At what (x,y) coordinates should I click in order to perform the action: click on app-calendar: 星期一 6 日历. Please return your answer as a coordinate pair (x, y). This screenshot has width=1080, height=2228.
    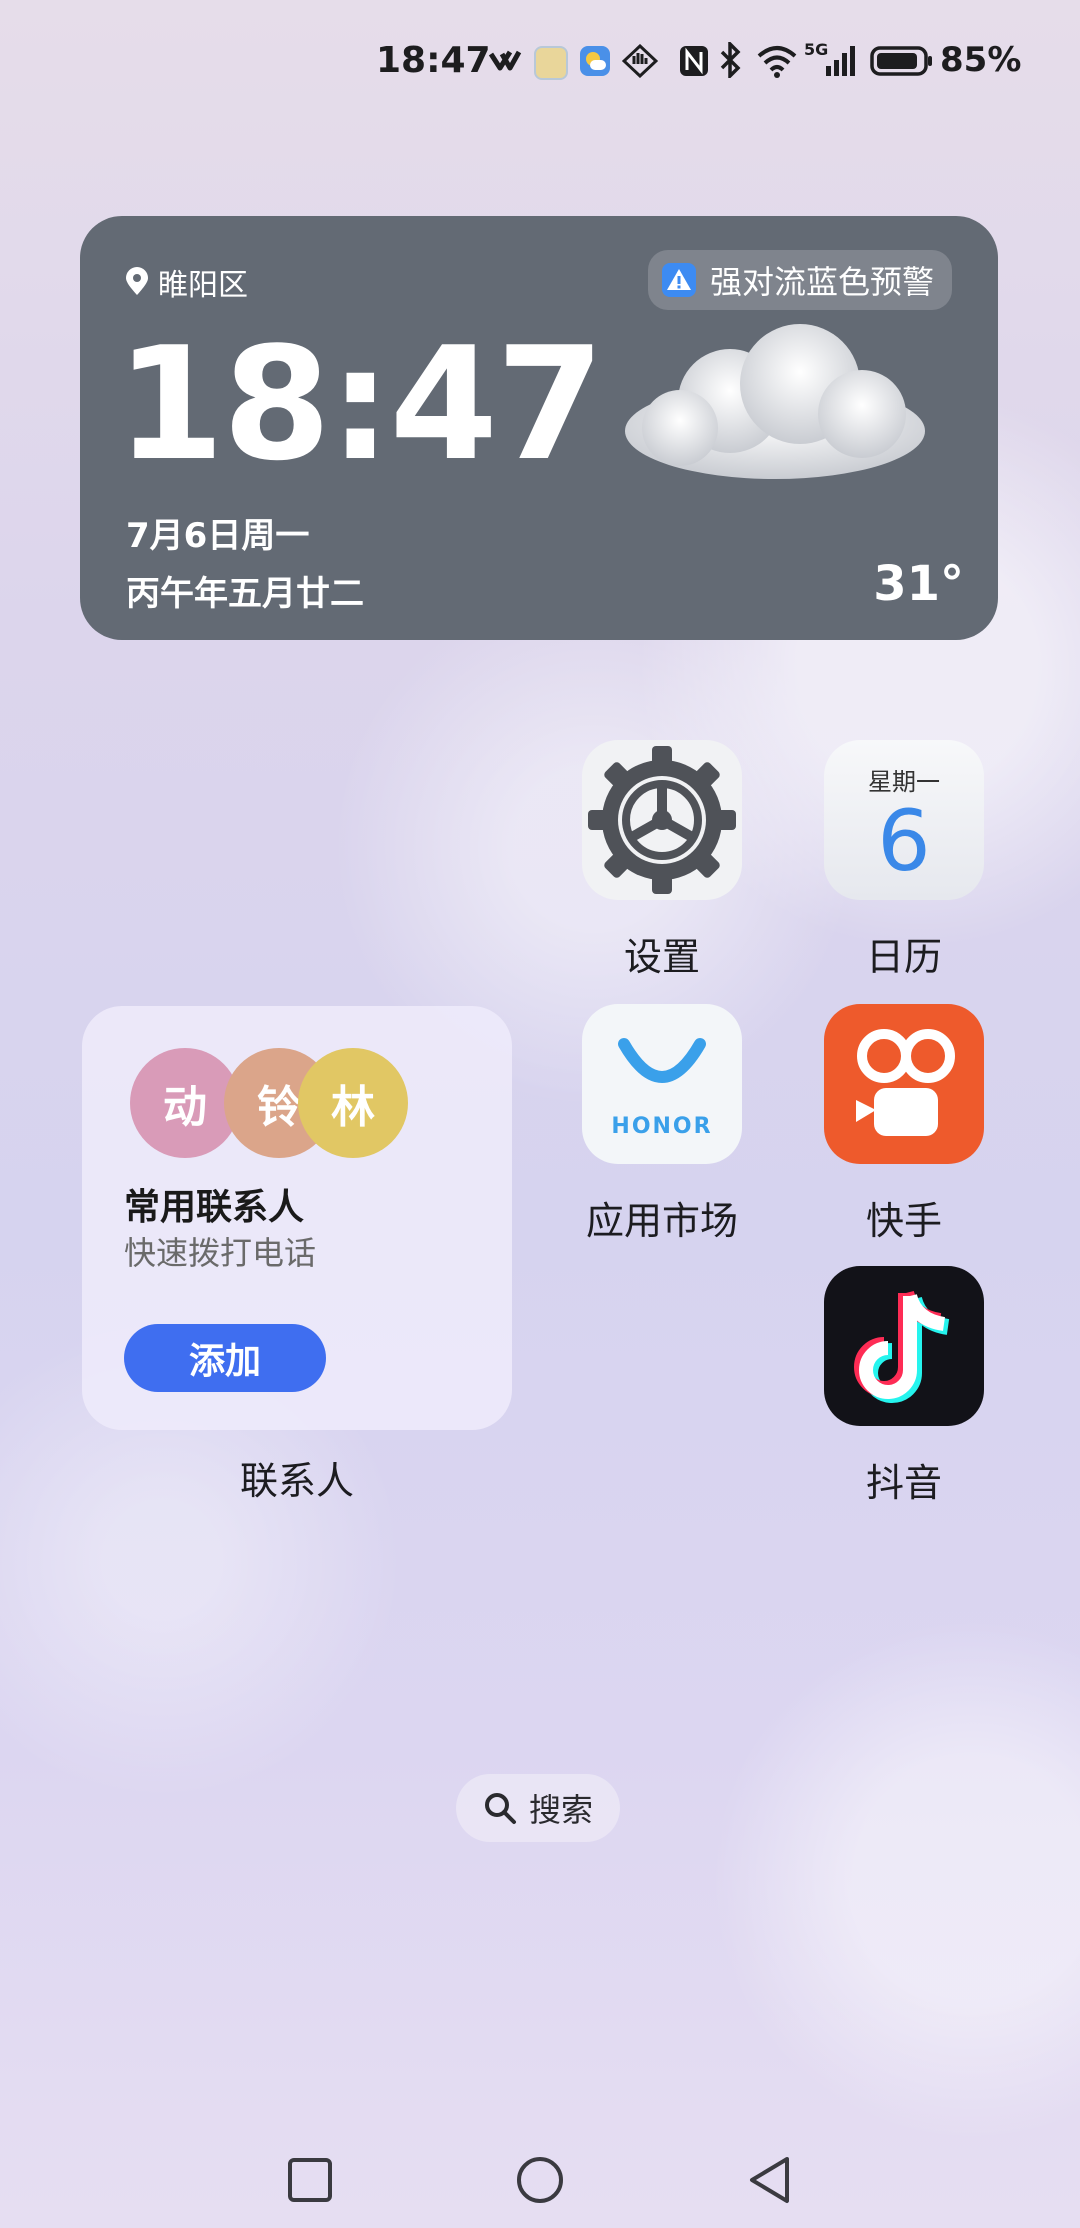
    Looking at the image, I should click on (904, 859).